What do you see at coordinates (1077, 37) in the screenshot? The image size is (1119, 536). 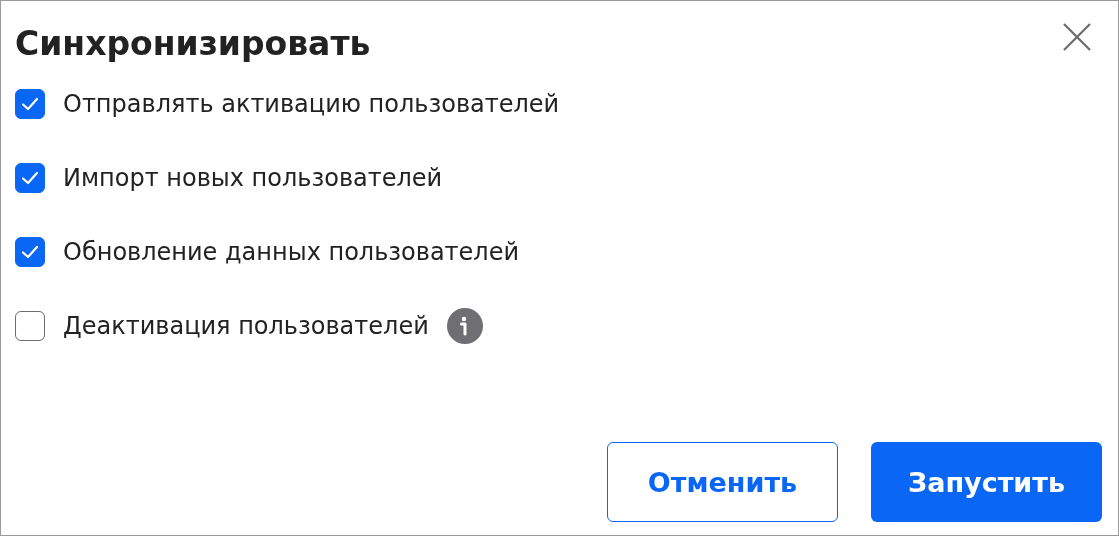 I see `close-icon` at bounding box center [1077, 37].